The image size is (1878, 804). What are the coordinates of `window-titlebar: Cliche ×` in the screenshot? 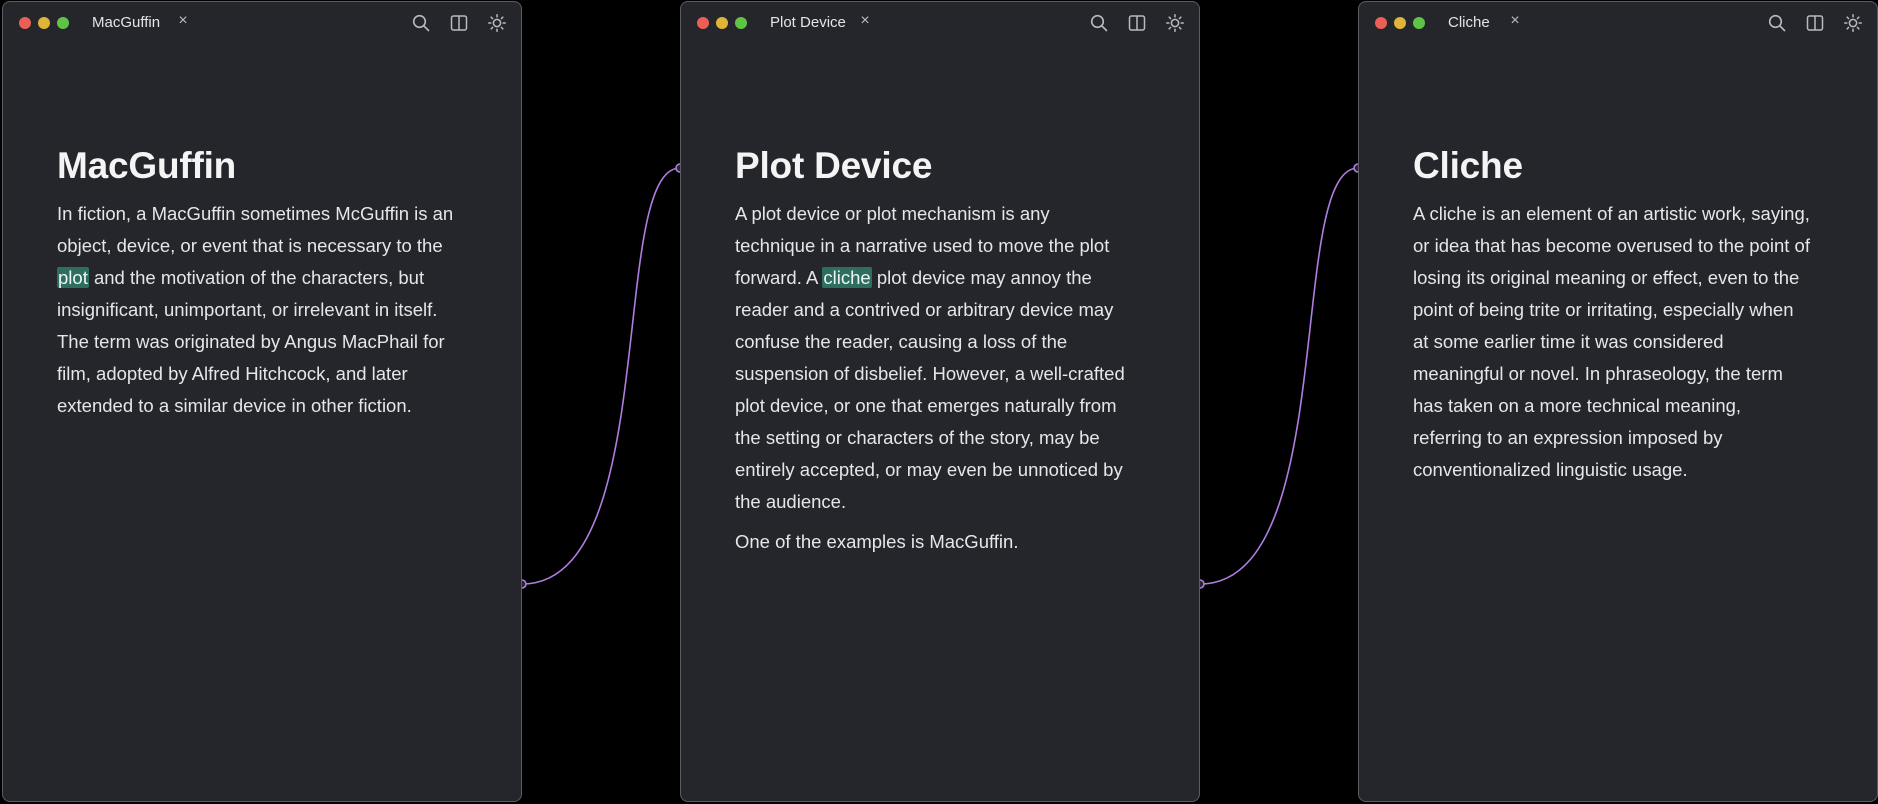 It's located at (1618, 22).